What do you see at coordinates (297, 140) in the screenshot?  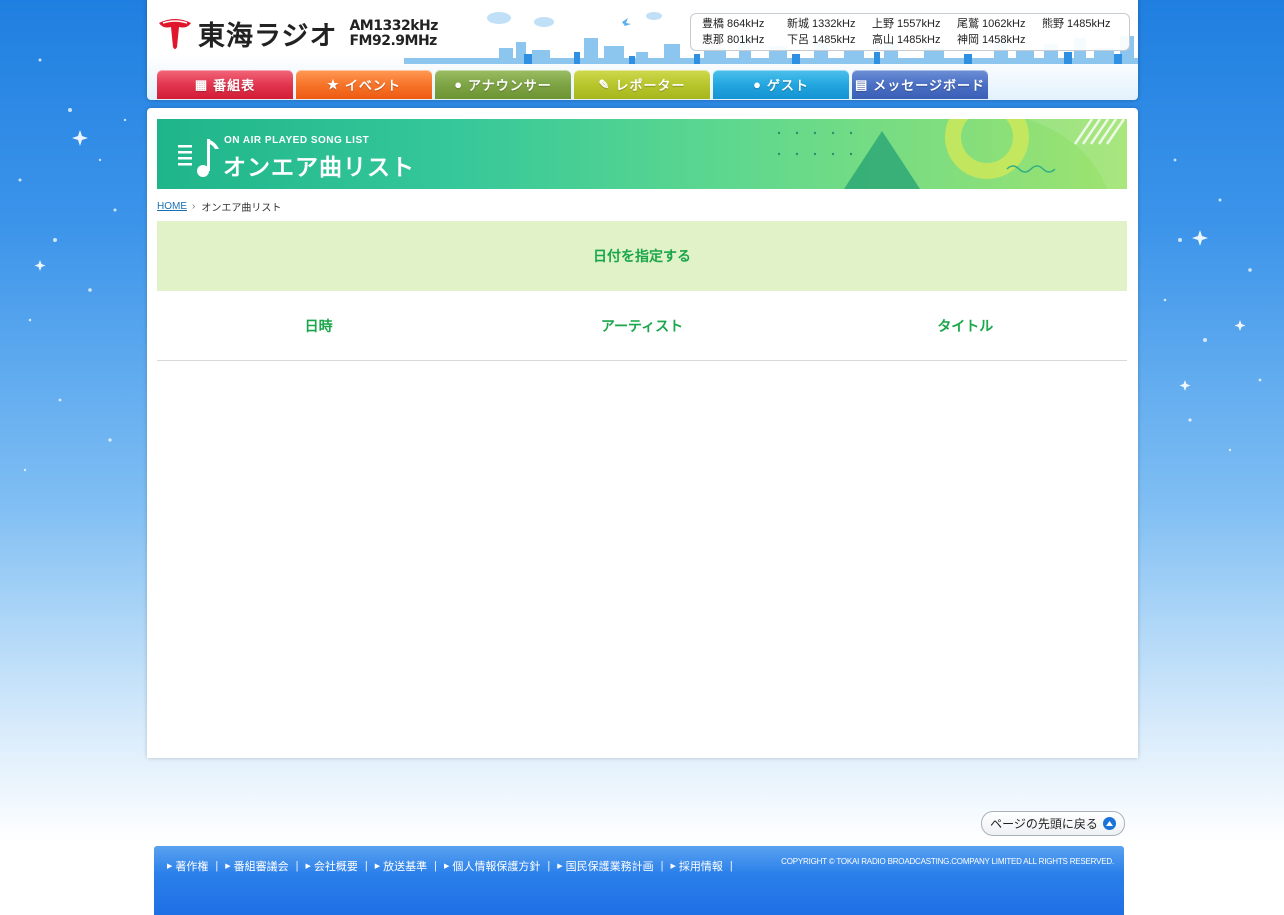 I see `banner-subtitle: ON AIR PLAYED SONG LIST` at bounding box center [297, 140].